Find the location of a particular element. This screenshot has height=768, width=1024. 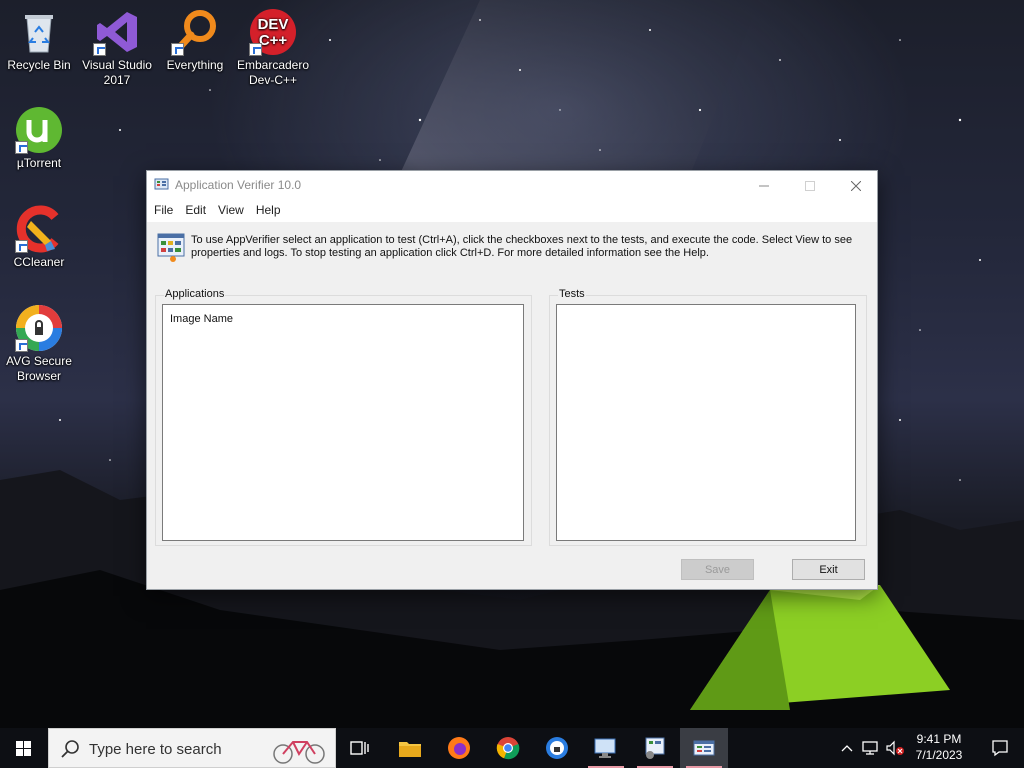

desktop-icon-label: Visual Studio 2017 is located at coordinates (117, 72).